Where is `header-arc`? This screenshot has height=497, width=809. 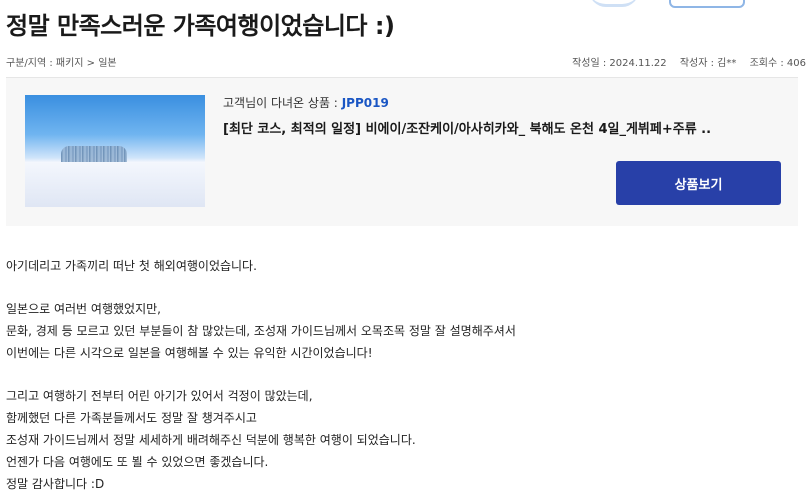 header-arc is located at coordinates (614, 3).